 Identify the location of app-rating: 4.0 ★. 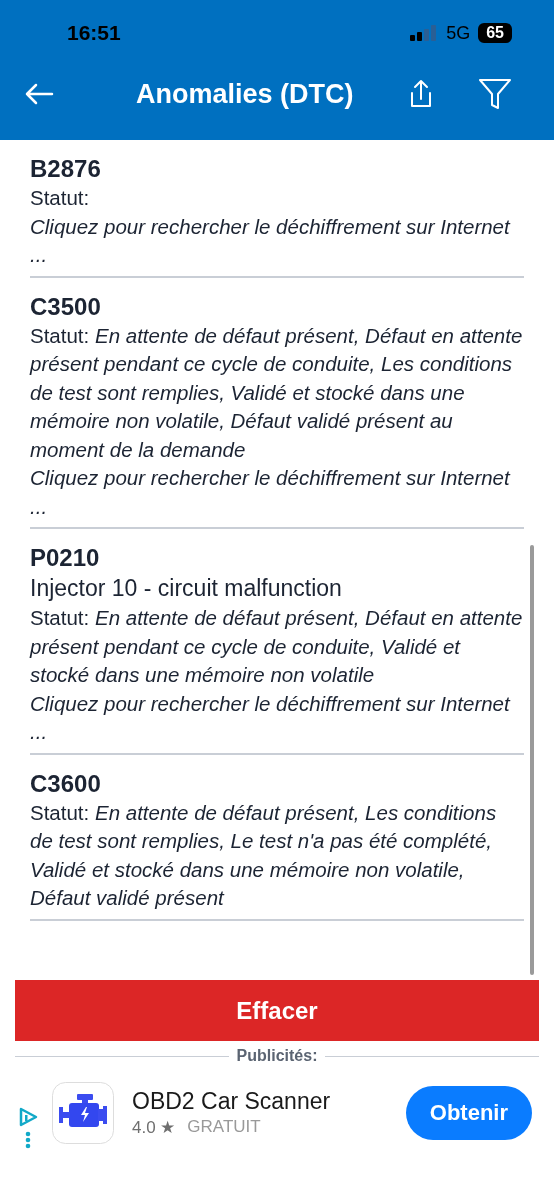
(154, 1127).